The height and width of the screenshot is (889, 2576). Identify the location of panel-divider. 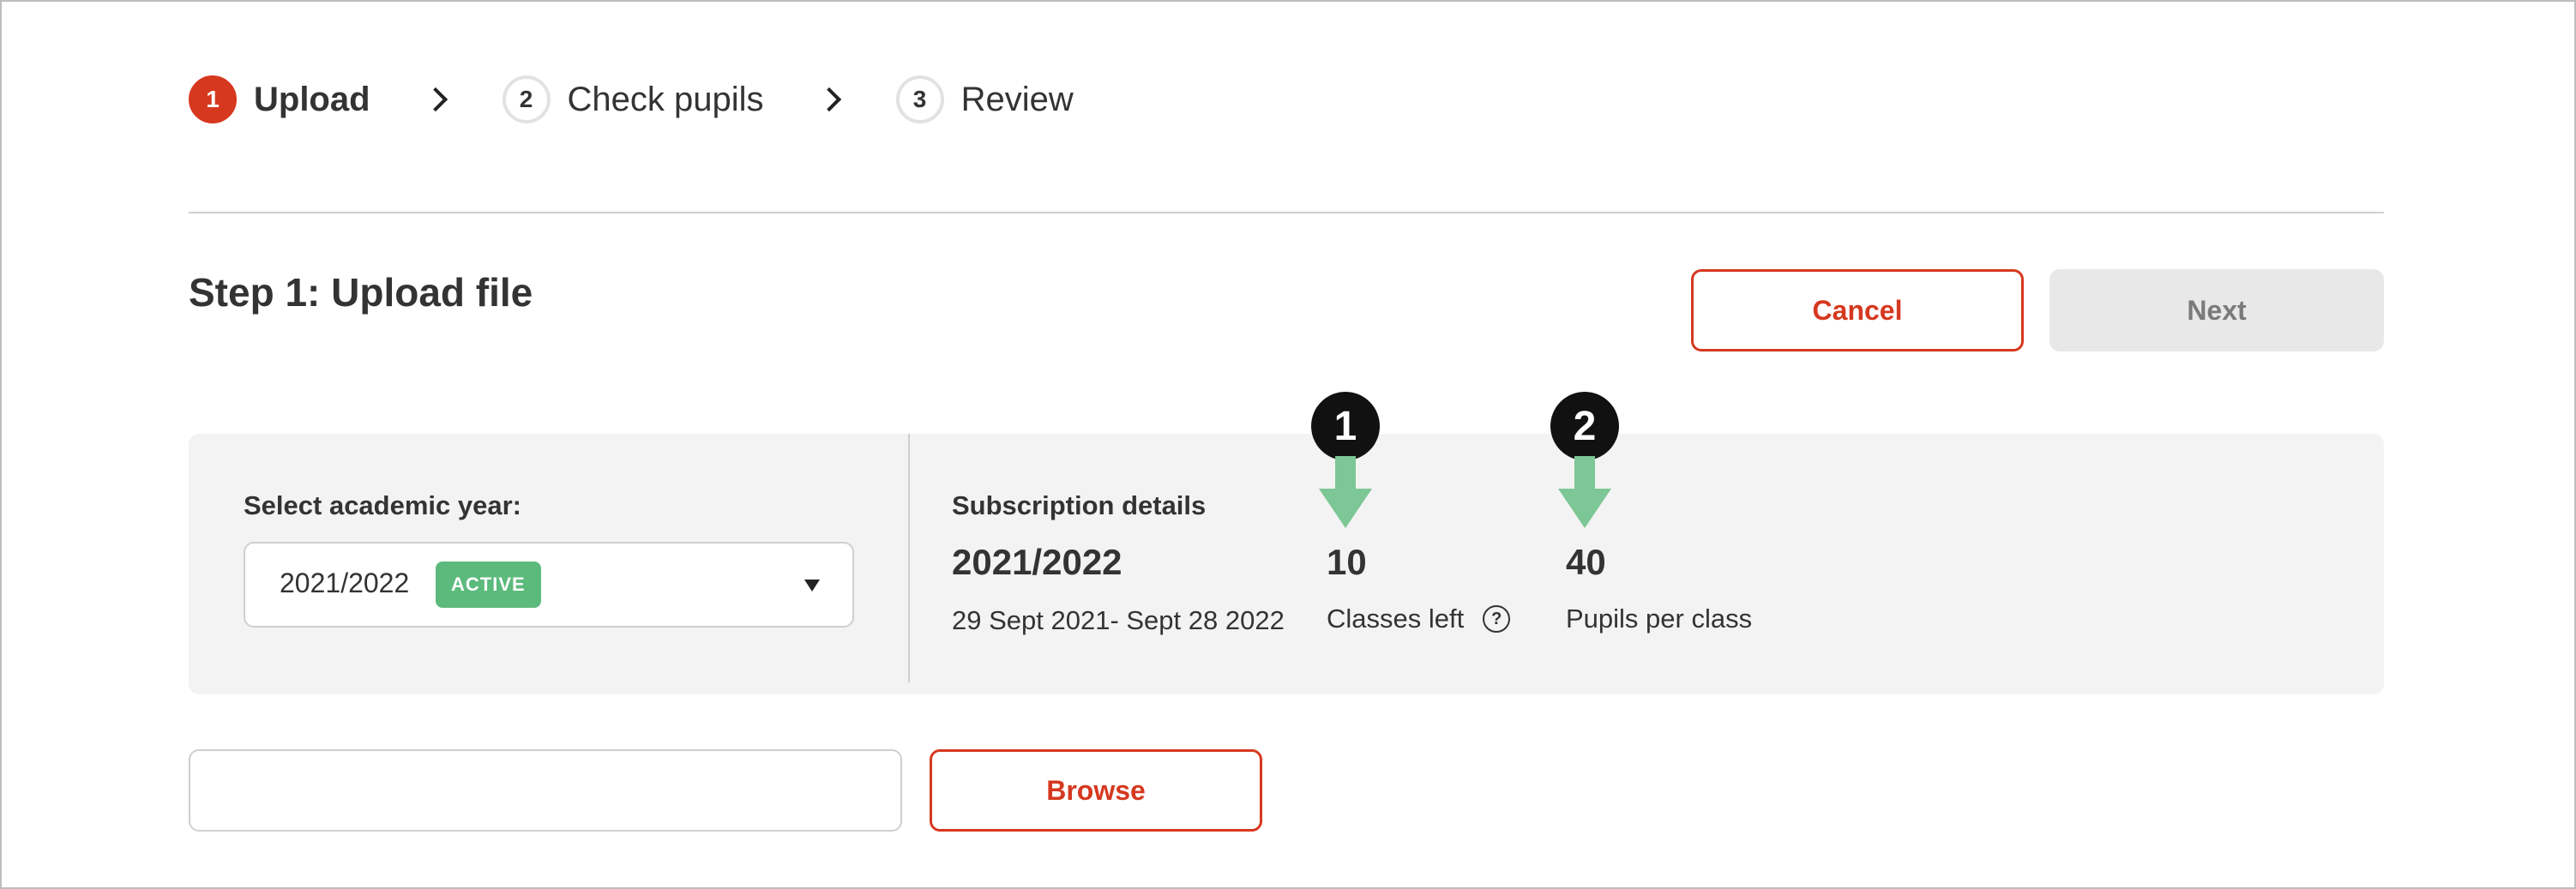
(909, 558).